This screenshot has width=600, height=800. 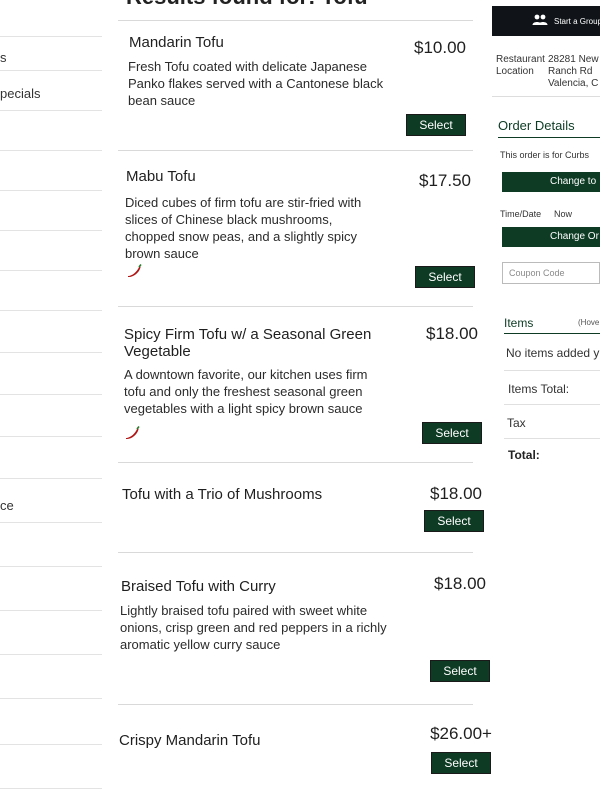 I want to click on people-icon, so click(x=540, y=21).